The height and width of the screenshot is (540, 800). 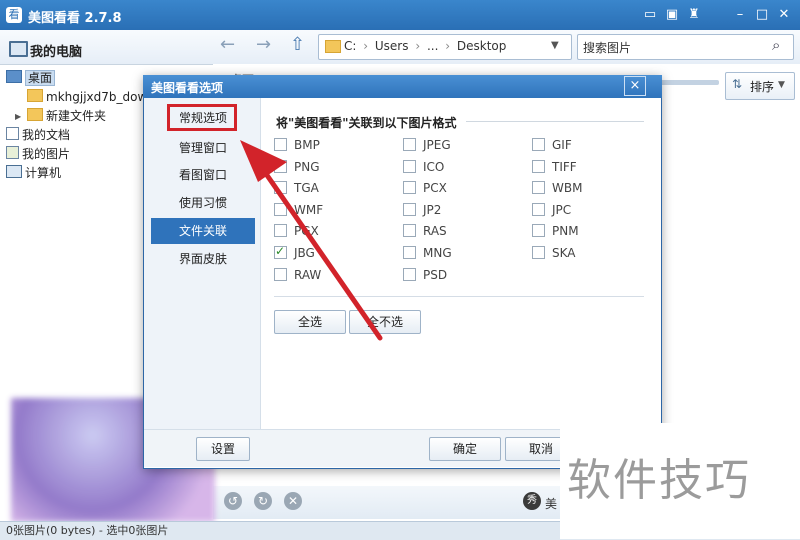 I want to click on crumb: C:, so click(x=350, y=46).